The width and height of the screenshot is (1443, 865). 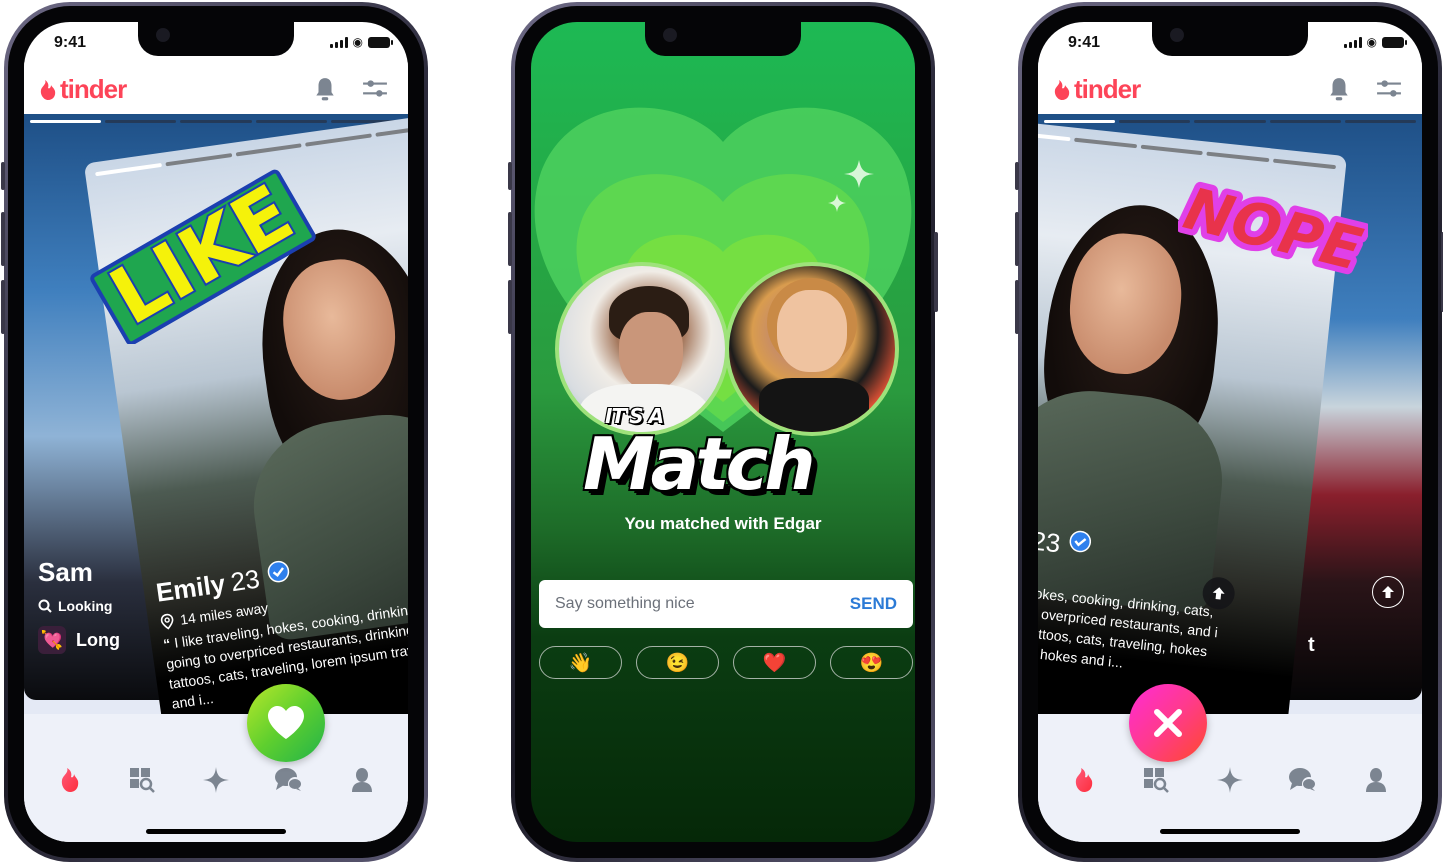 I want to click on tinder-logo: tinder, so click(x=82, y=89).